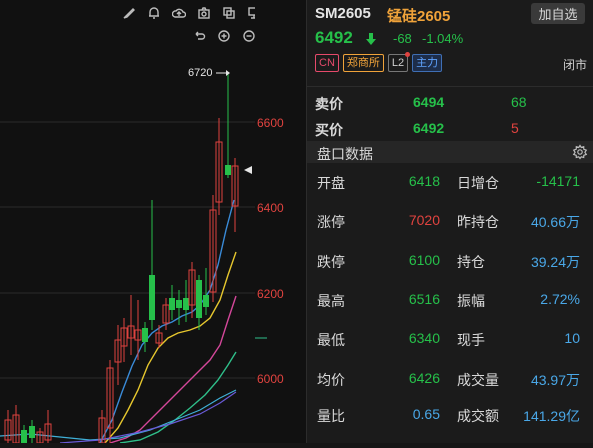 The image size is (593, 448). What do you see at coordinates (427, 63) in the screenshot?
I see `tag-main-contract: 主力` at bounding box center [427, 63].